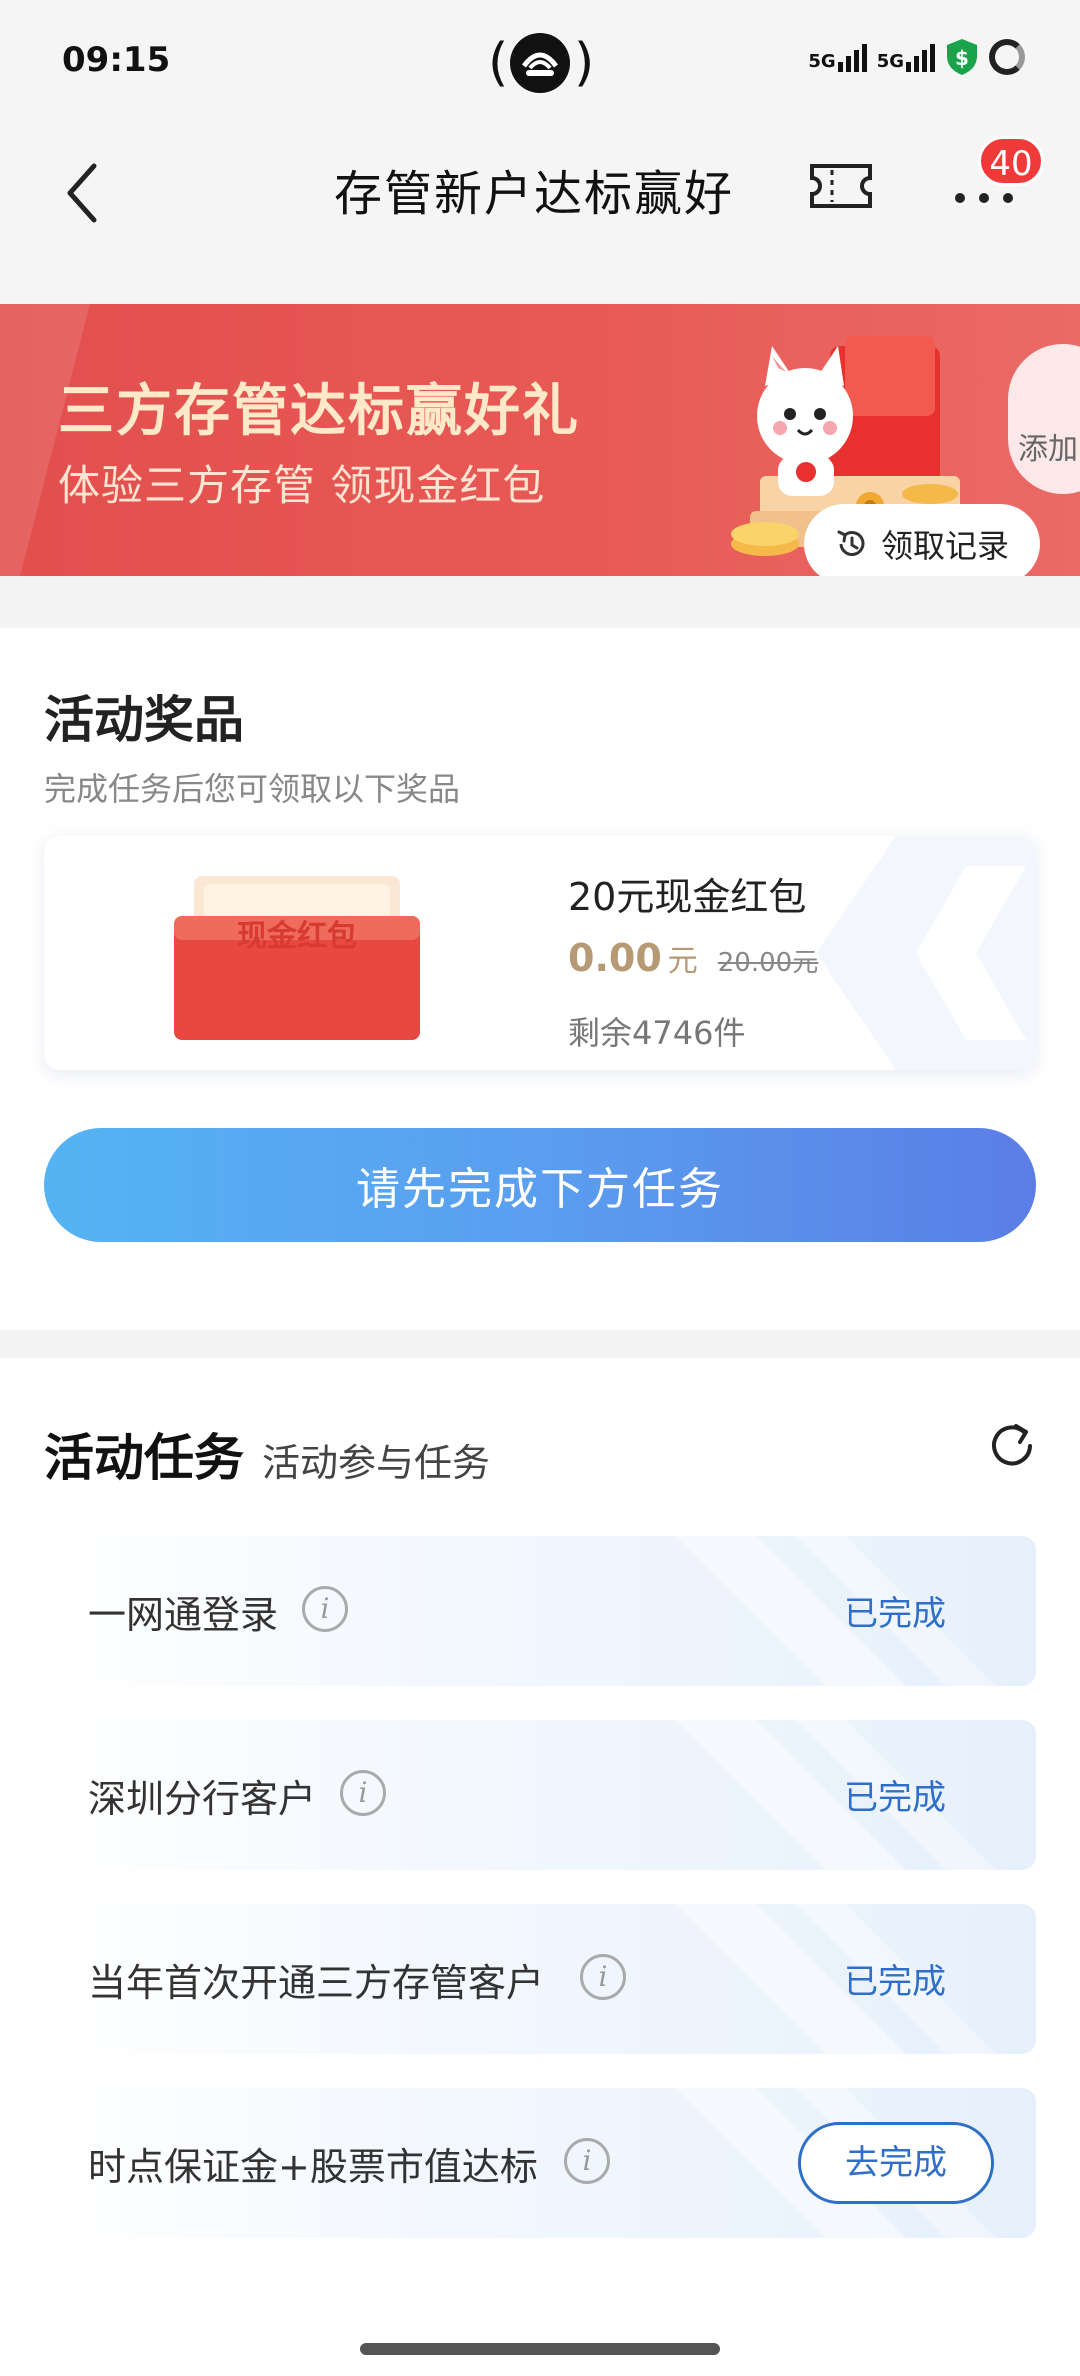 This screenshot has height=2376, width=1080. I want to click on price-row: 0.00 元 20.00元, so click(693, 958).